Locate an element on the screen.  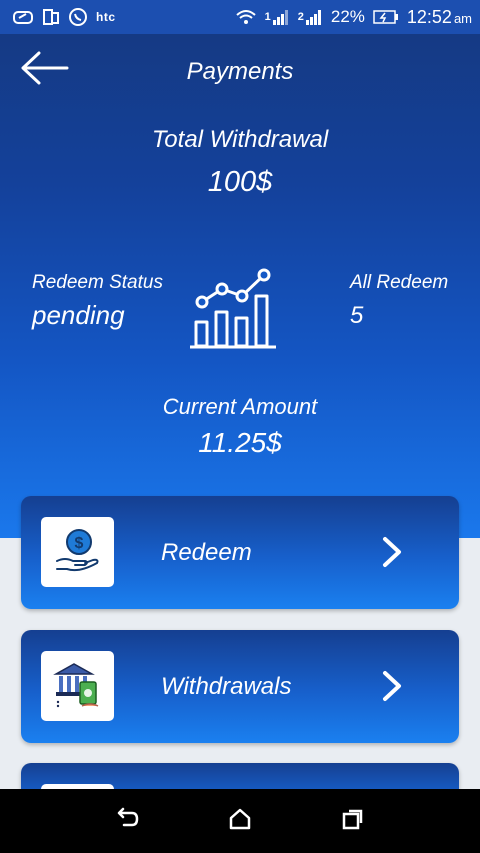
current-amount-value: 11.25$ is located at coordinates (240, 442).